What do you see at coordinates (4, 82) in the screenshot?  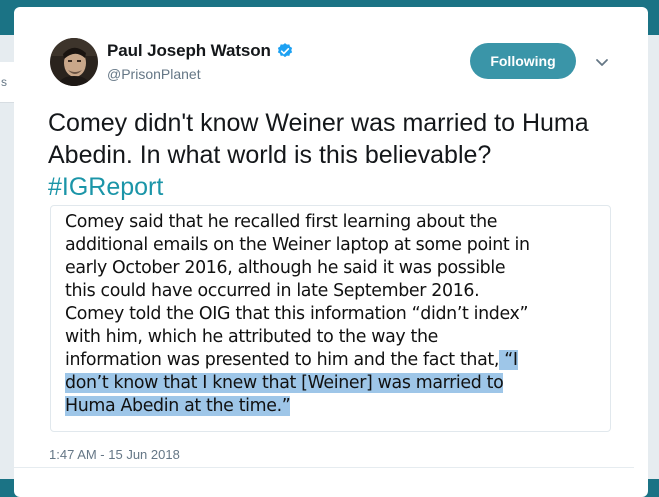 I see `side-tab-label: s` at bounding box center [4, 82].